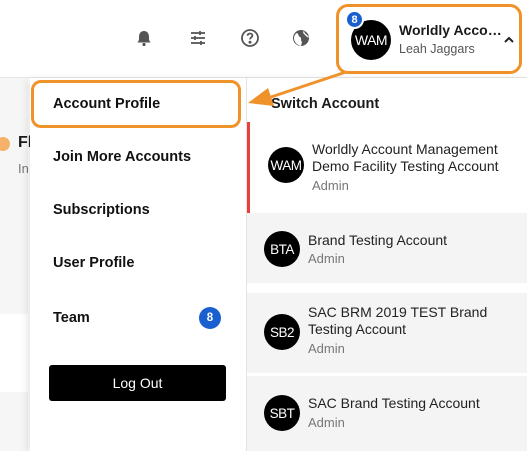 This screenshot has width=527, height=451. Describe the element at coordinates (210, 318) in the screenshot. I see `team-count-badge: 8` at that location.